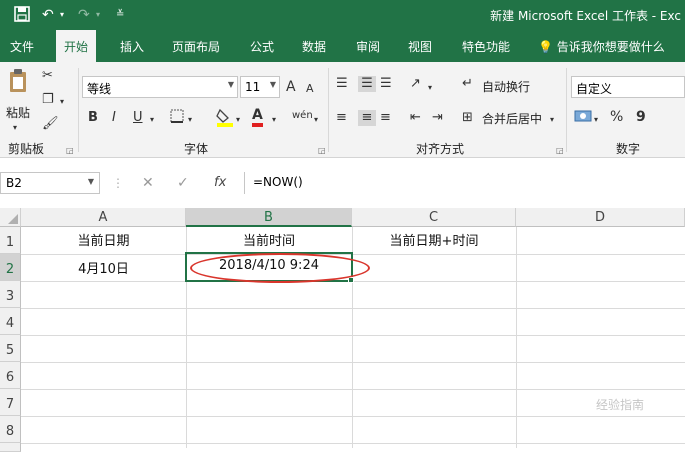  I want to click on number-format-value: 自定义, so click(594, 89).